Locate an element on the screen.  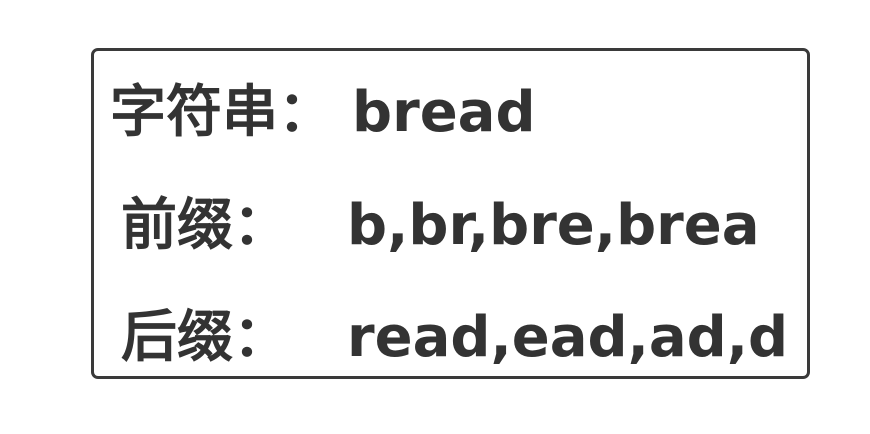
string-label: 字符串： is located at coordinates (222, 112).